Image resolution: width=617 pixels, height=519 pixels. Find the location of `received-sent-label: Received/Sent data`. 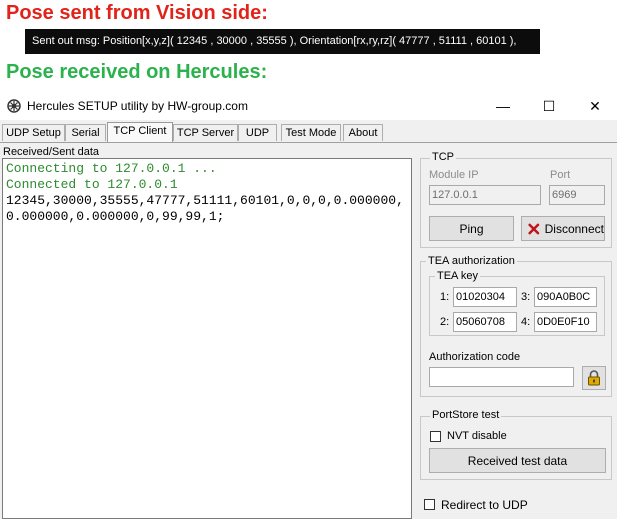

received-sent-label: Received/Sent data is located at coordinates (51, 152).